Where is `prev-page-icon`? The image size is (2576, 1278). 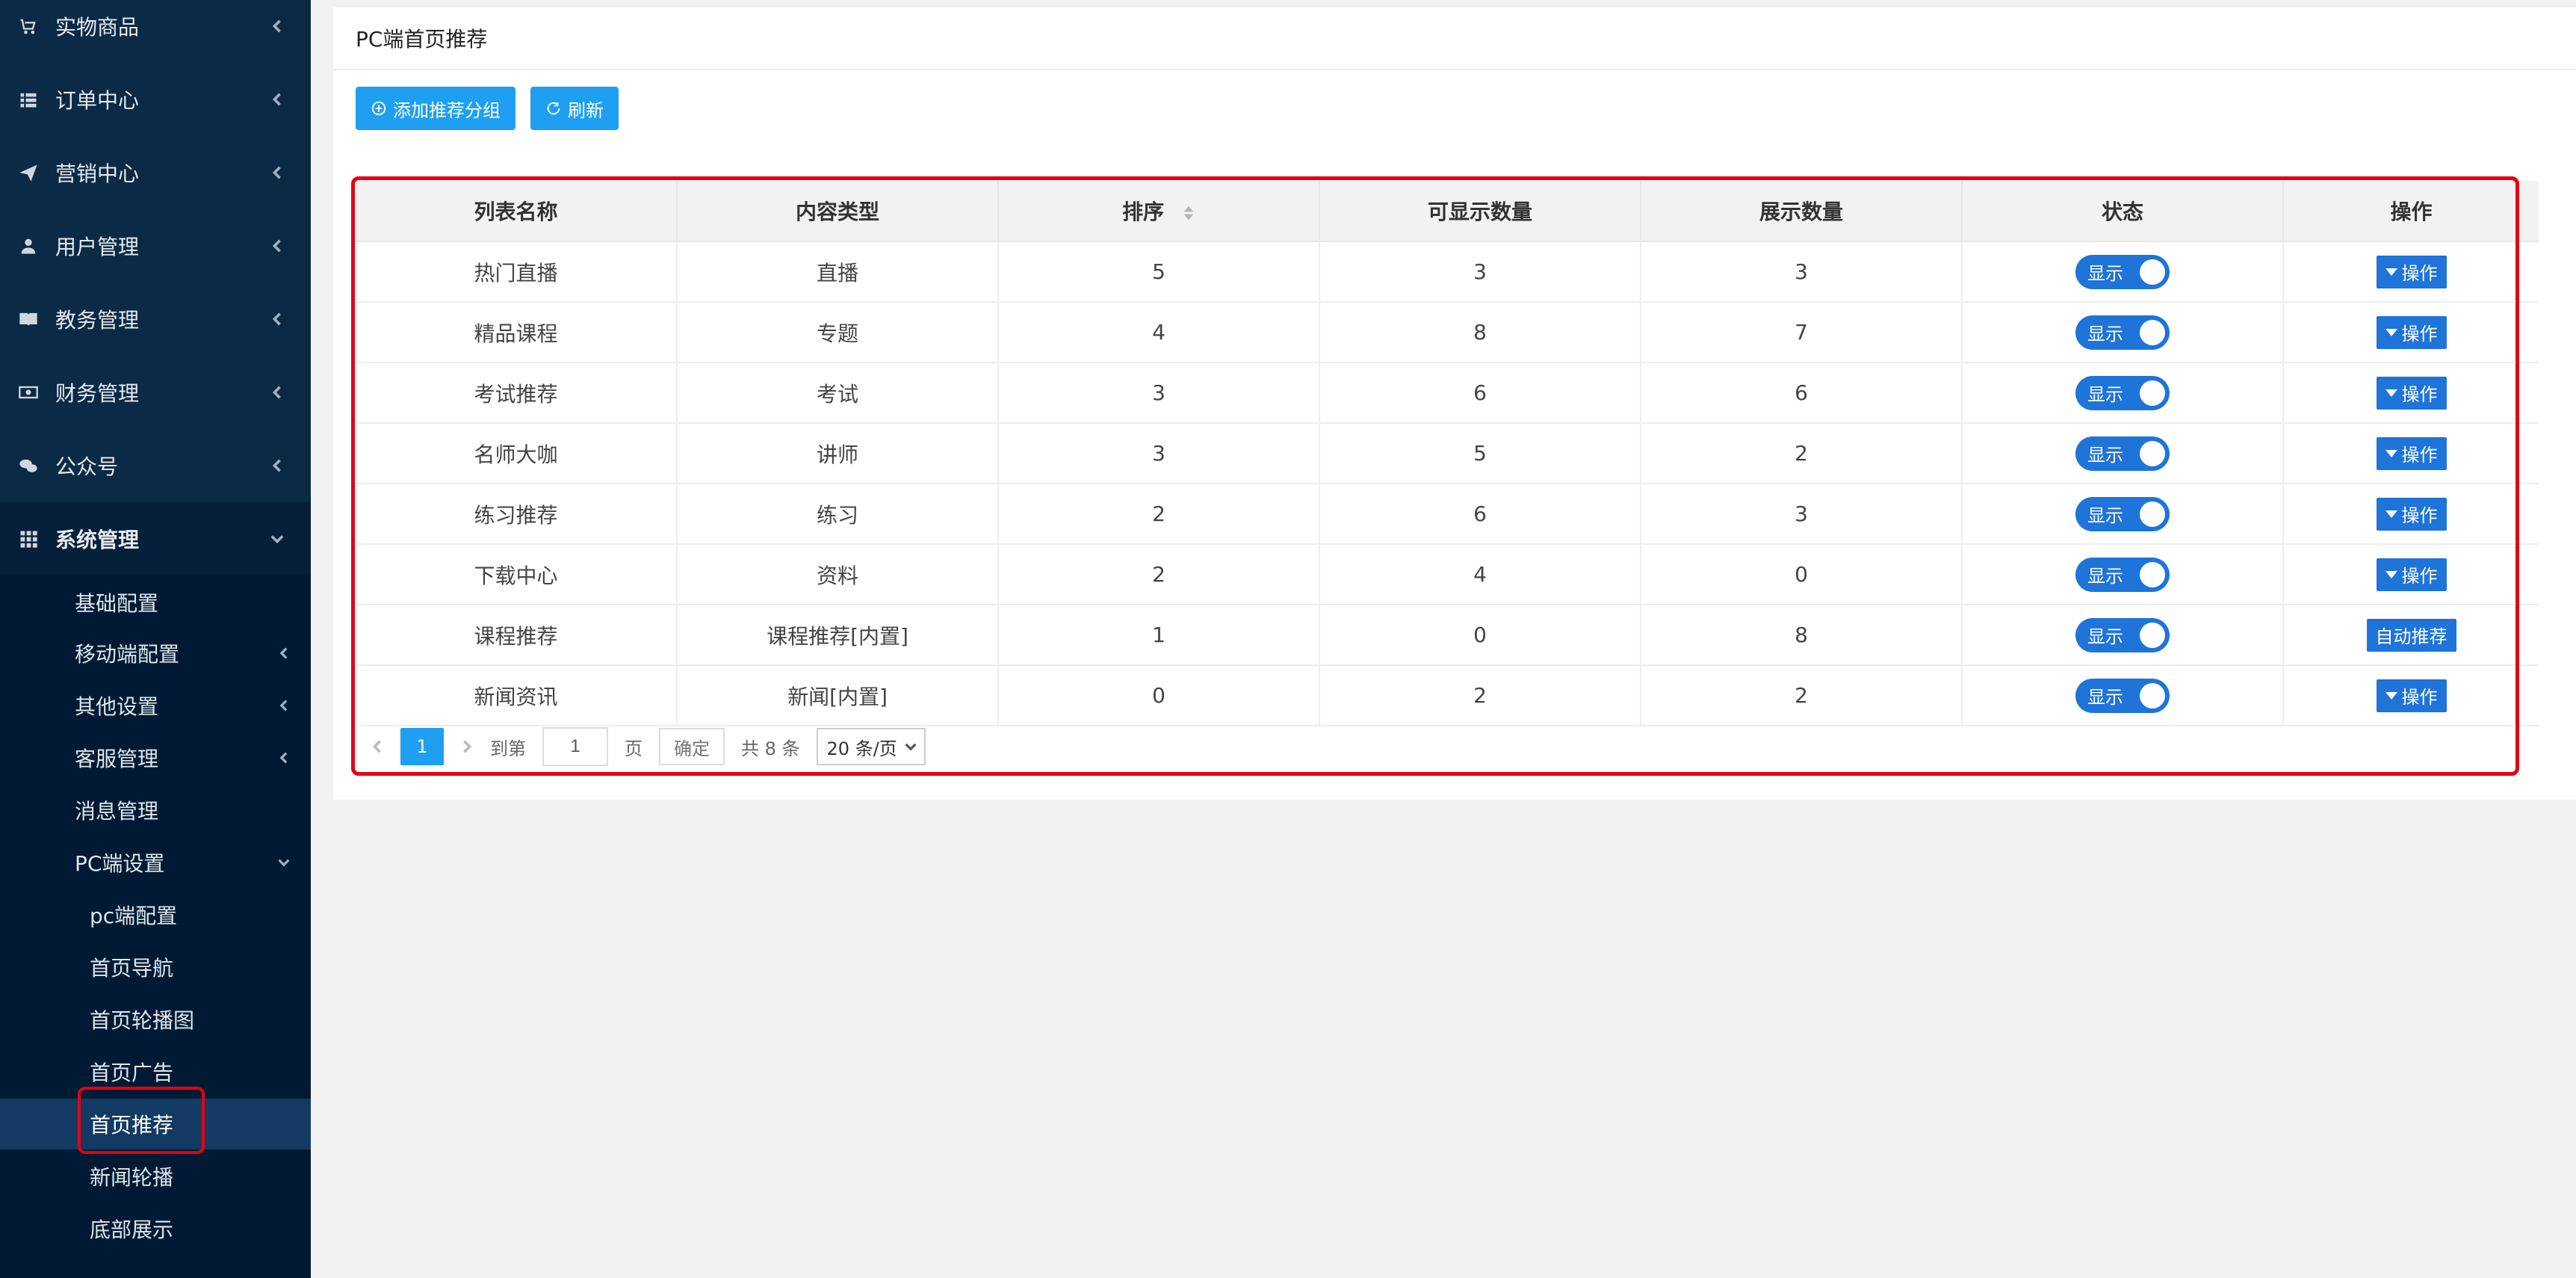
prev-page-icon is located at coordinates (377, 746).